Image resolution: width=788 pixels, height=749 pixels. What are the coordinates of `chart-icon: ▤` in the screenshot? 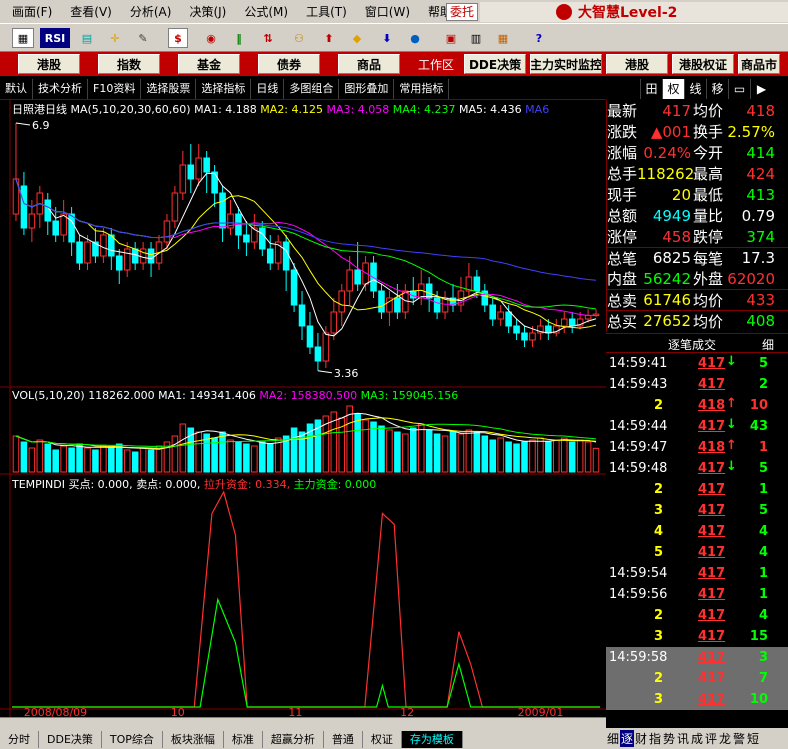 It's located at (87, 38).